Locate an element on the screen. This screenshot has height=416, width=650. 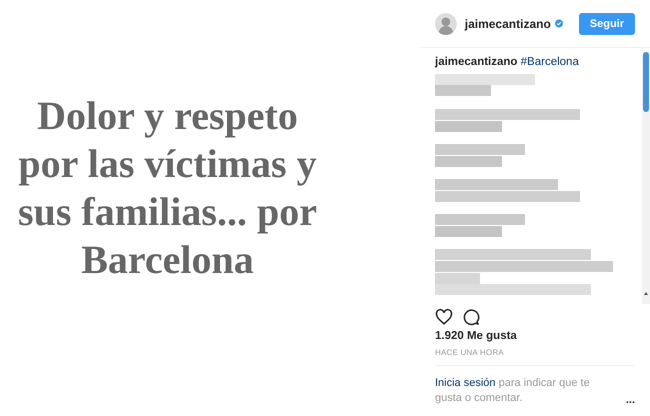
caption: jaimecantizano #Barcelona is located at coordinates (507, 62).